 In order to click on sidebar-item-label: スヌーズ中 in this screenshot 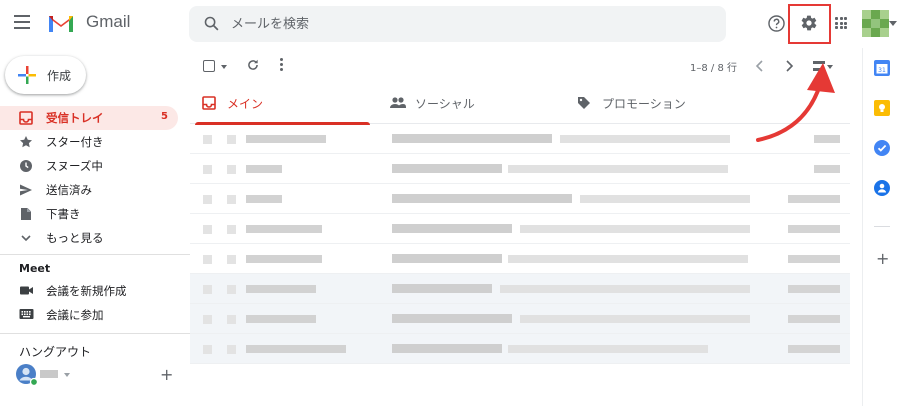, I will do `click(74, 166)`.